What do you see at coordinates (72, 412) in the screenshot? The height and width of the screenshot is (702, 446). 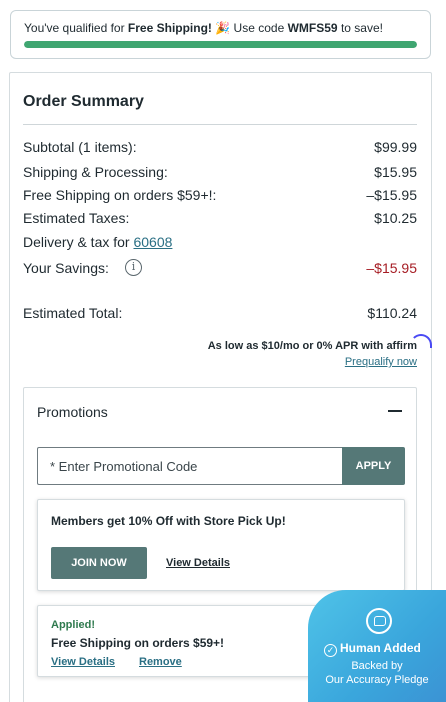 I see `promotions-title: Promotions` at bounding box center [72, 412].